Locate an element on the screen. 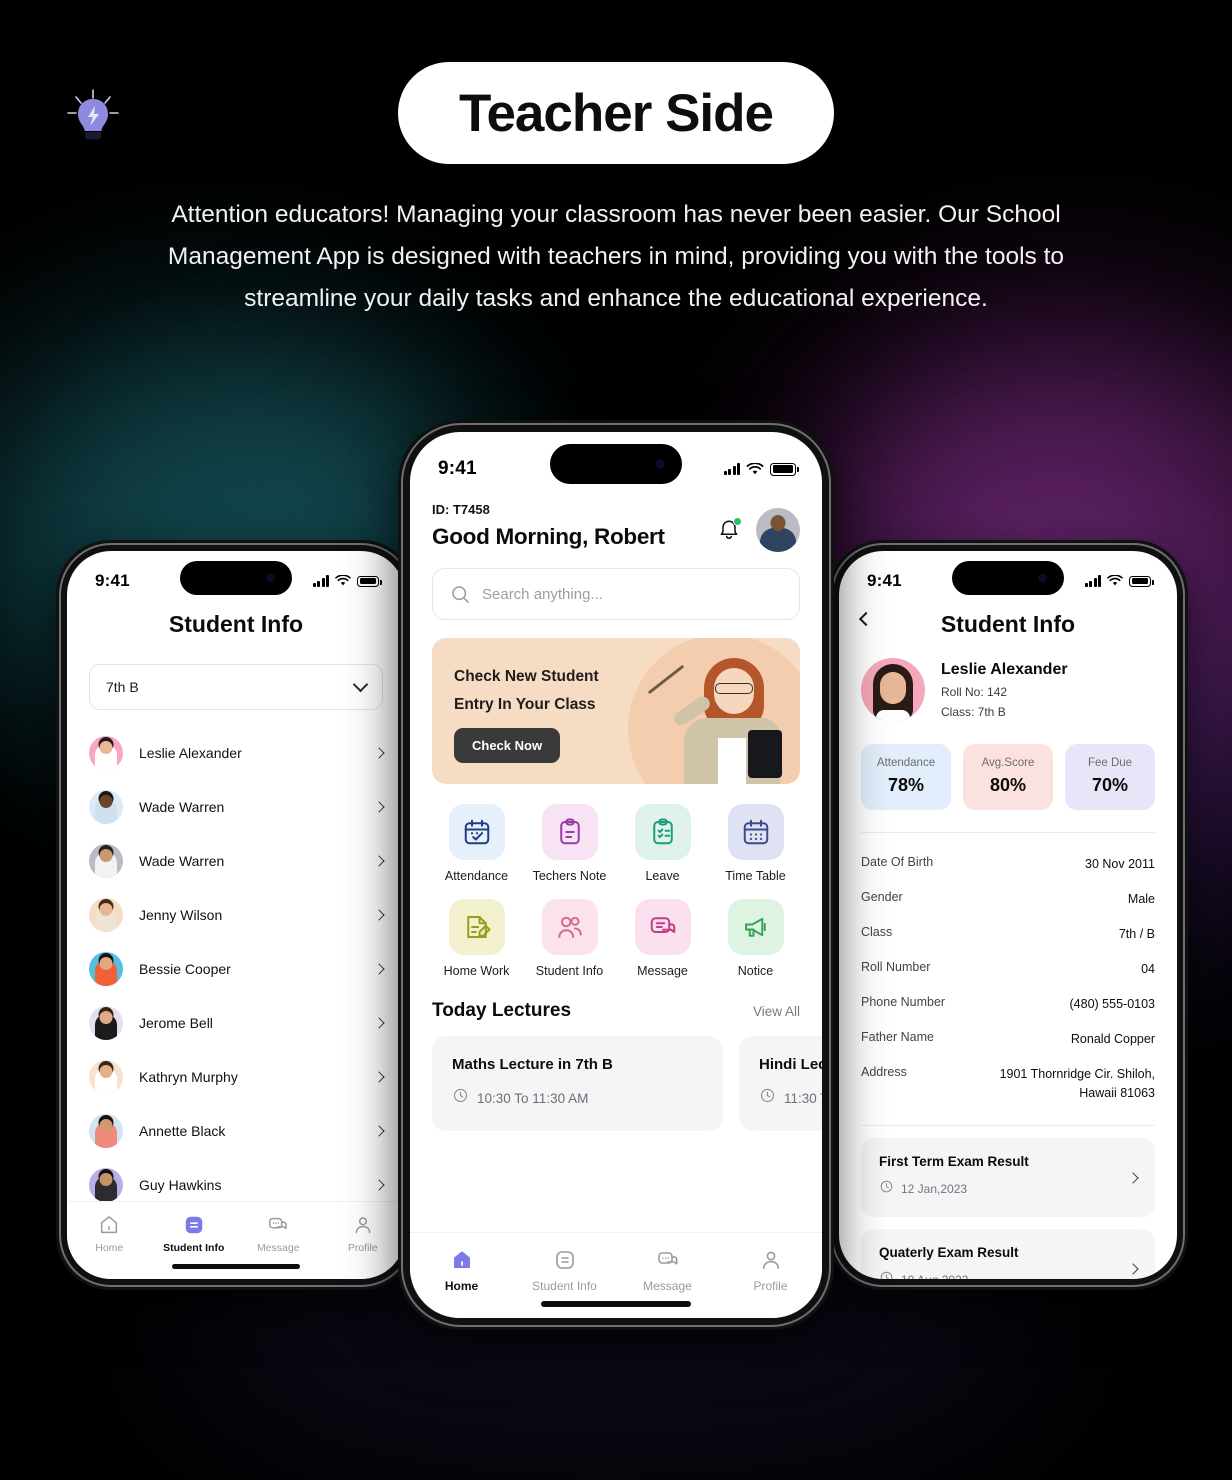 The height and width of the screenshot is (1480, 1232). stat-cards: Attendance 78% Avg.Score 80% Fee Due 70% is located at coordinates (1008, 766).